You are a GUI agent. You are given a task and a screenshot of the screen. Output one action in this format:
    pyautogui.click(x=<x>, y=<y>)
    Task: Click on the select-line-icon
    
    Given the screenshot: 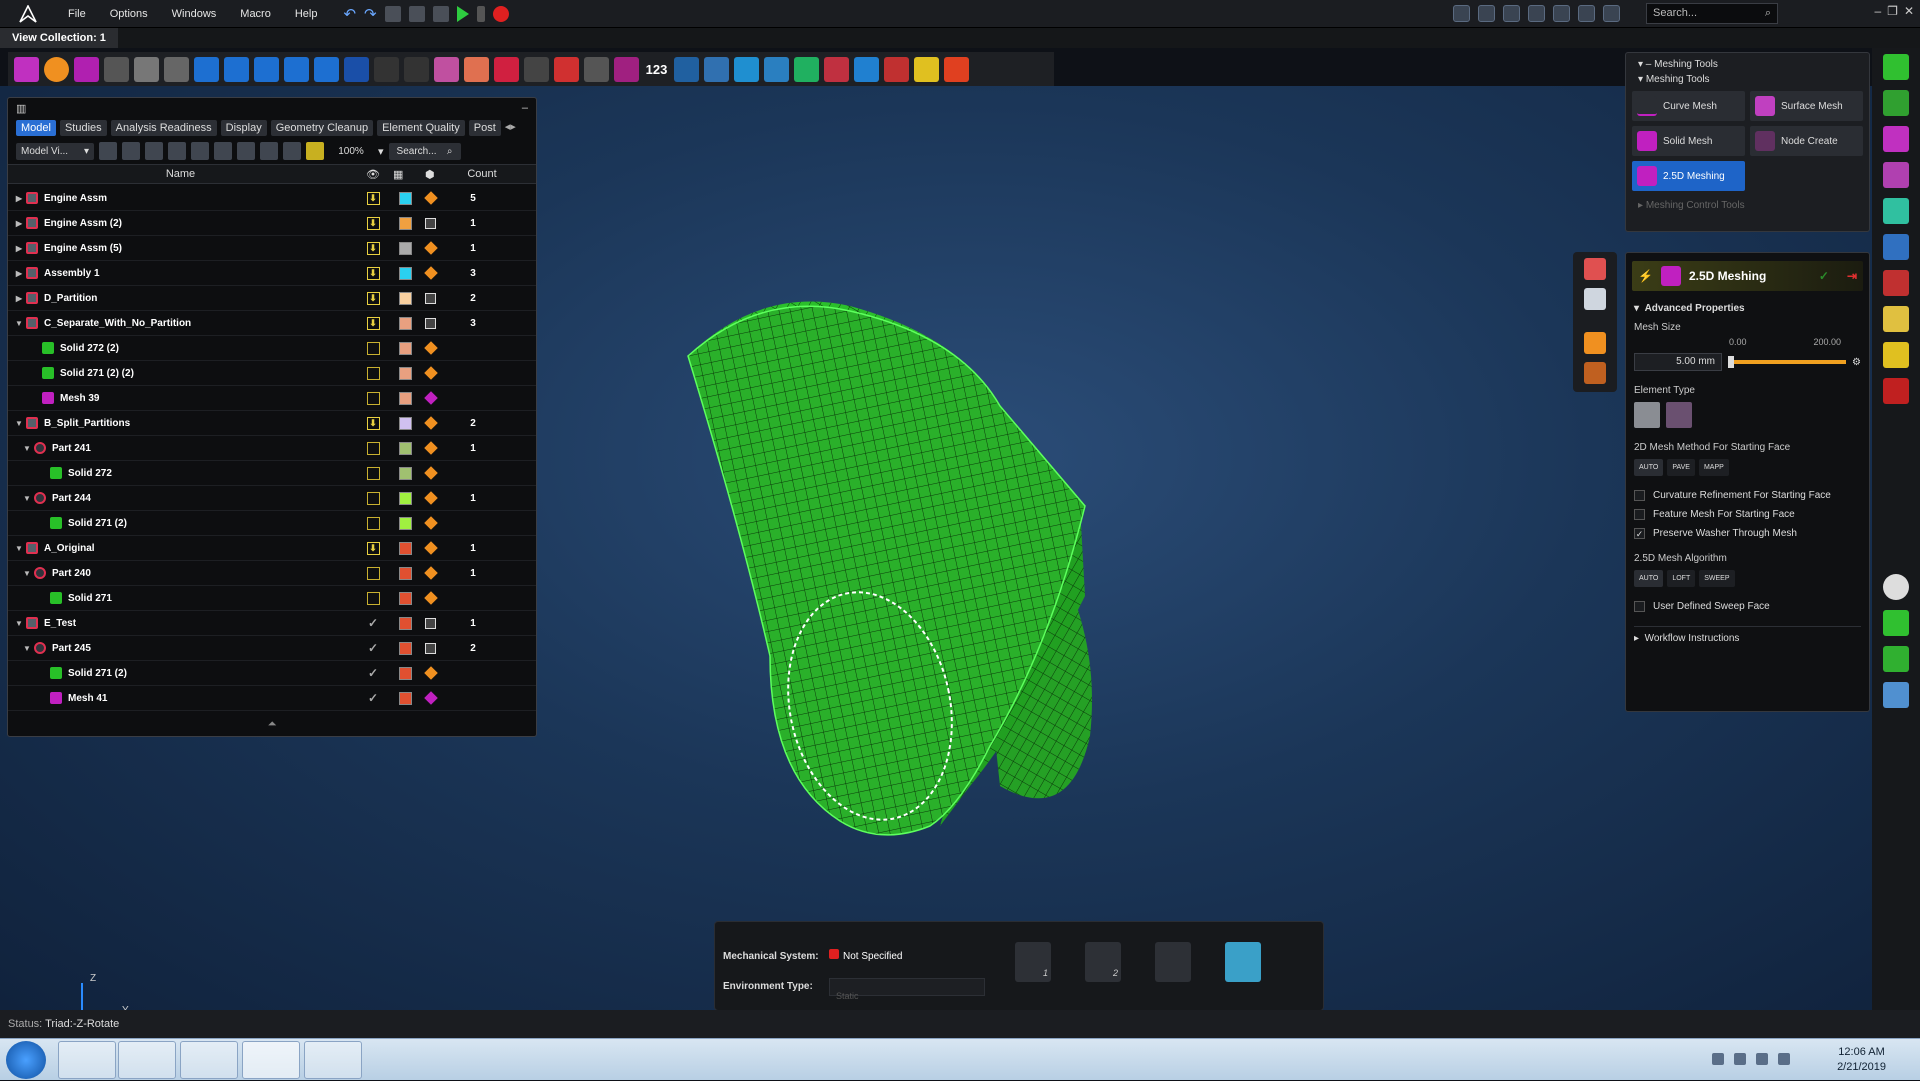 What is the action you would take?
    pyautogui.click(x=266, y=69)
    